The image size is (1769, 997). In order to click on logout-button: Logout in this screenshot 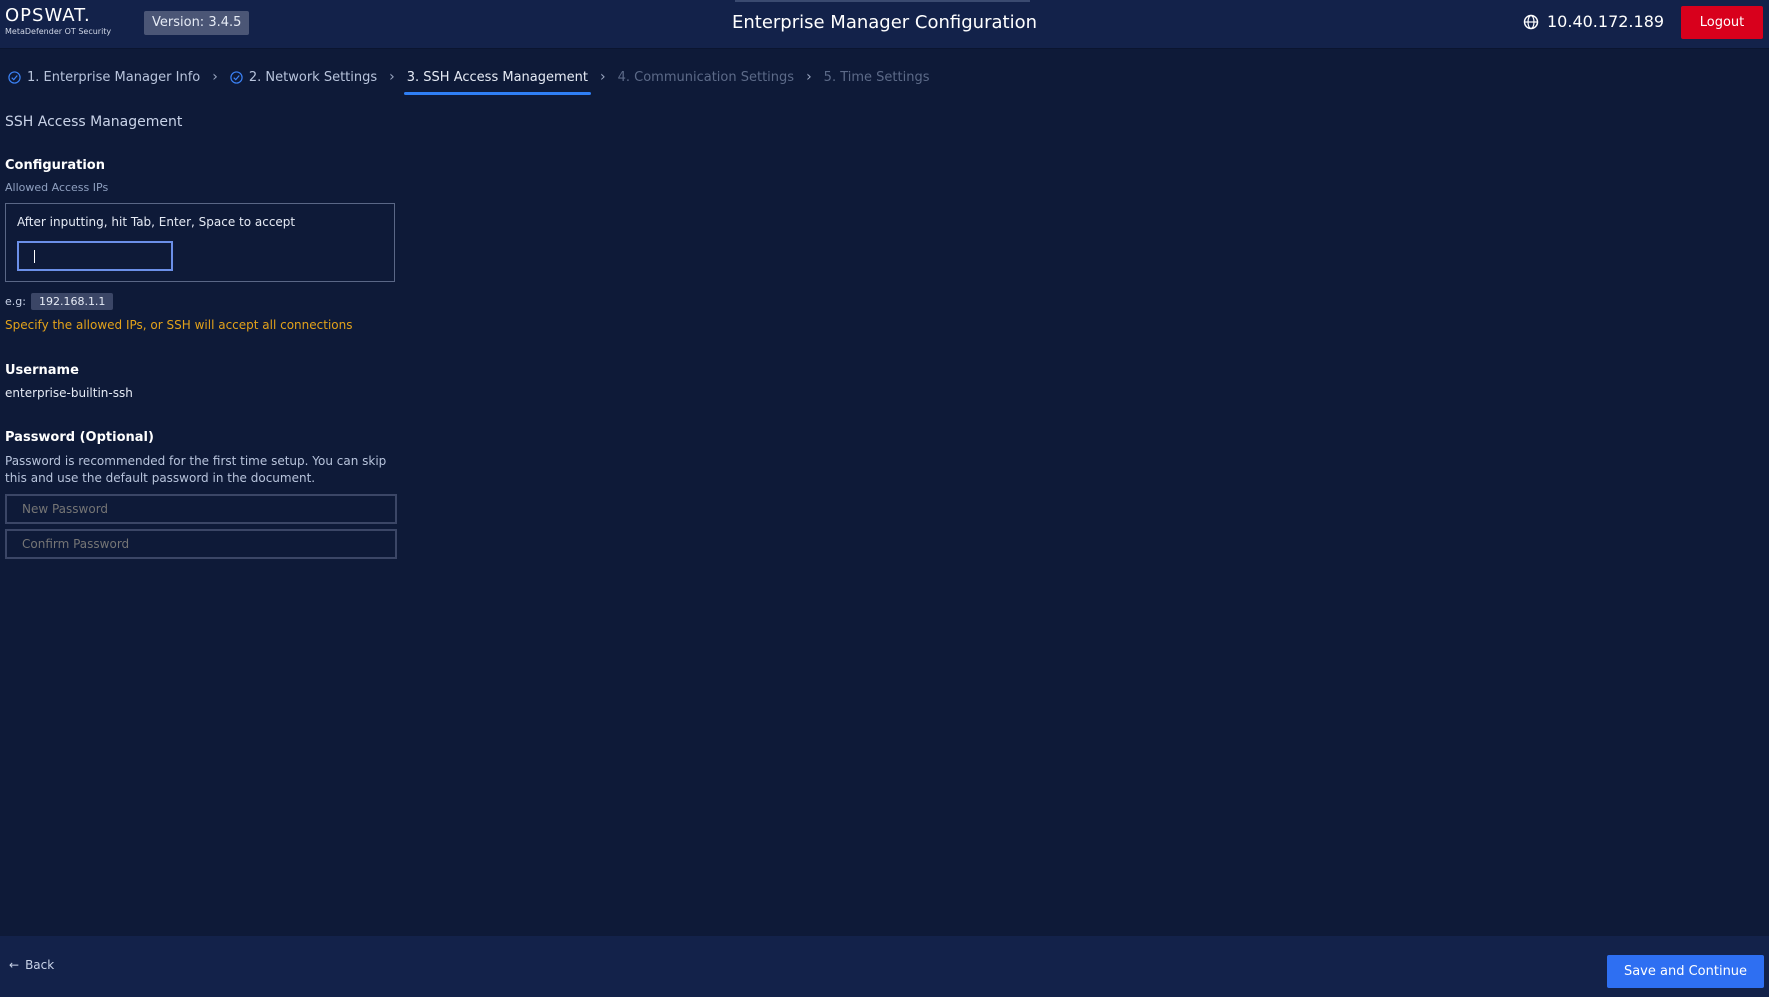, I will do `click(1722, 22)`.